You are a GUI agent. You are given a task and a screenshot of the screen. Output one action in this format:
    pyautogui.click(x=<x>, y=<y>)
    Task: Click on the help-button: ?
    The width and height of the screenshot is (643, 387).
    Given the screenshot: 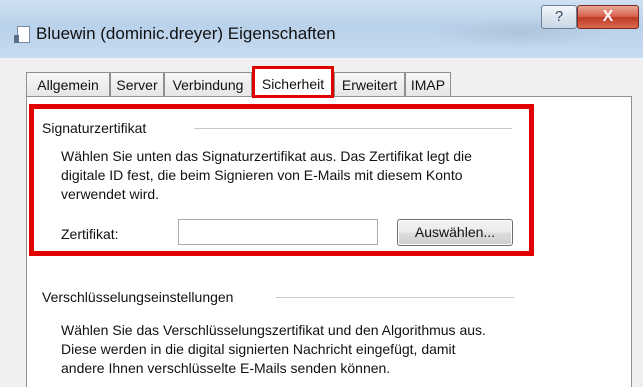 What is the action you would take?
    pyautogui.click(x=559, y=17)
    